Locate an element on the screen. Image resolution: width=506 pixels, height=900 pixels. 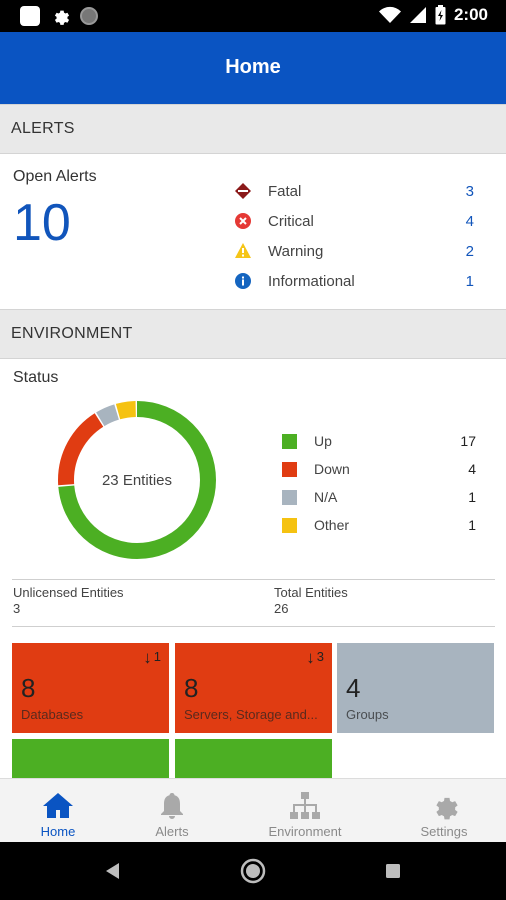
tile-count: 4 is located at coordinates (353, 688).